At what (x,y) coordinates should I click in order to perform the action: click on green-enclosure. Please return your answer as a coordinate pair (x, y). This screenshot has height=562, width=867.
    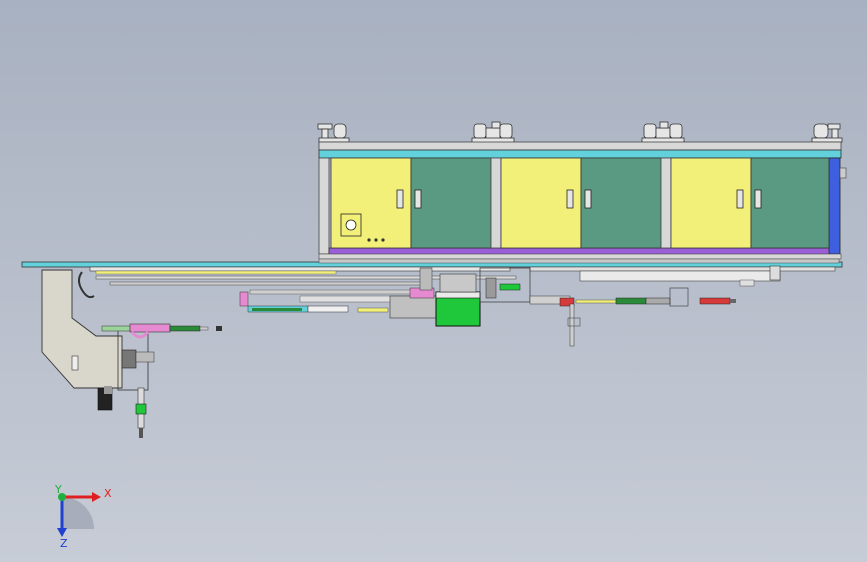
    Looking at the image, I should click on (458, 300).